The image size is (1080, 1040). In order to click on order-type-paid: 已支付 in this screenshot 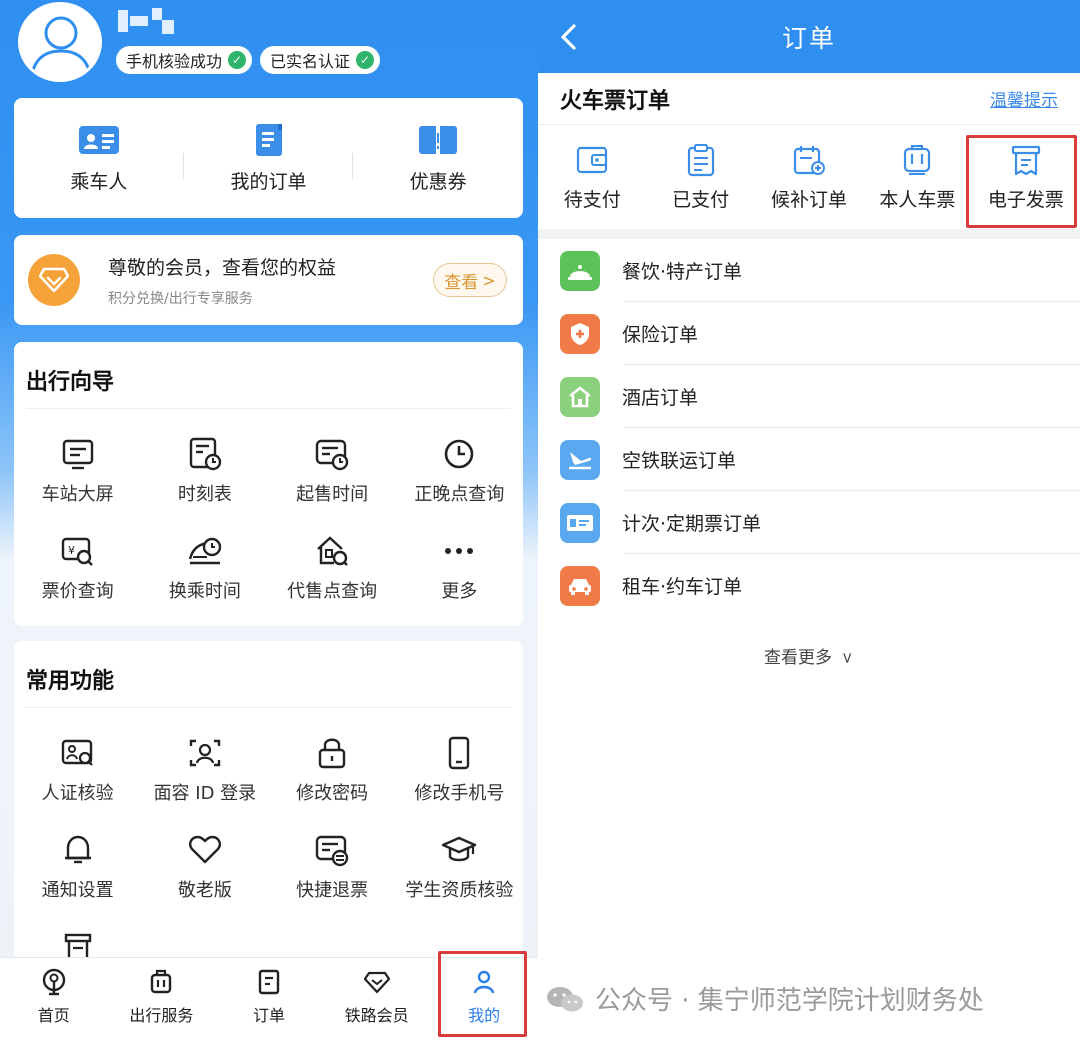, I will do `click(700, 177)`.